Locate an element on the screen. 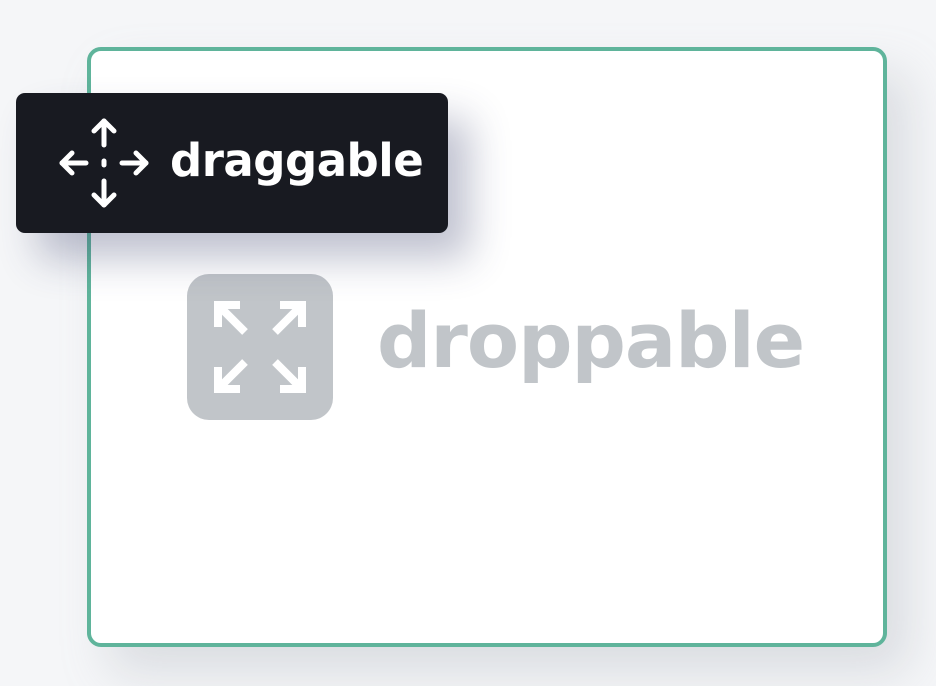 The width and height of the screenshot is (936, 686). draggable-label: draggable is located at coordinates (297, 160).